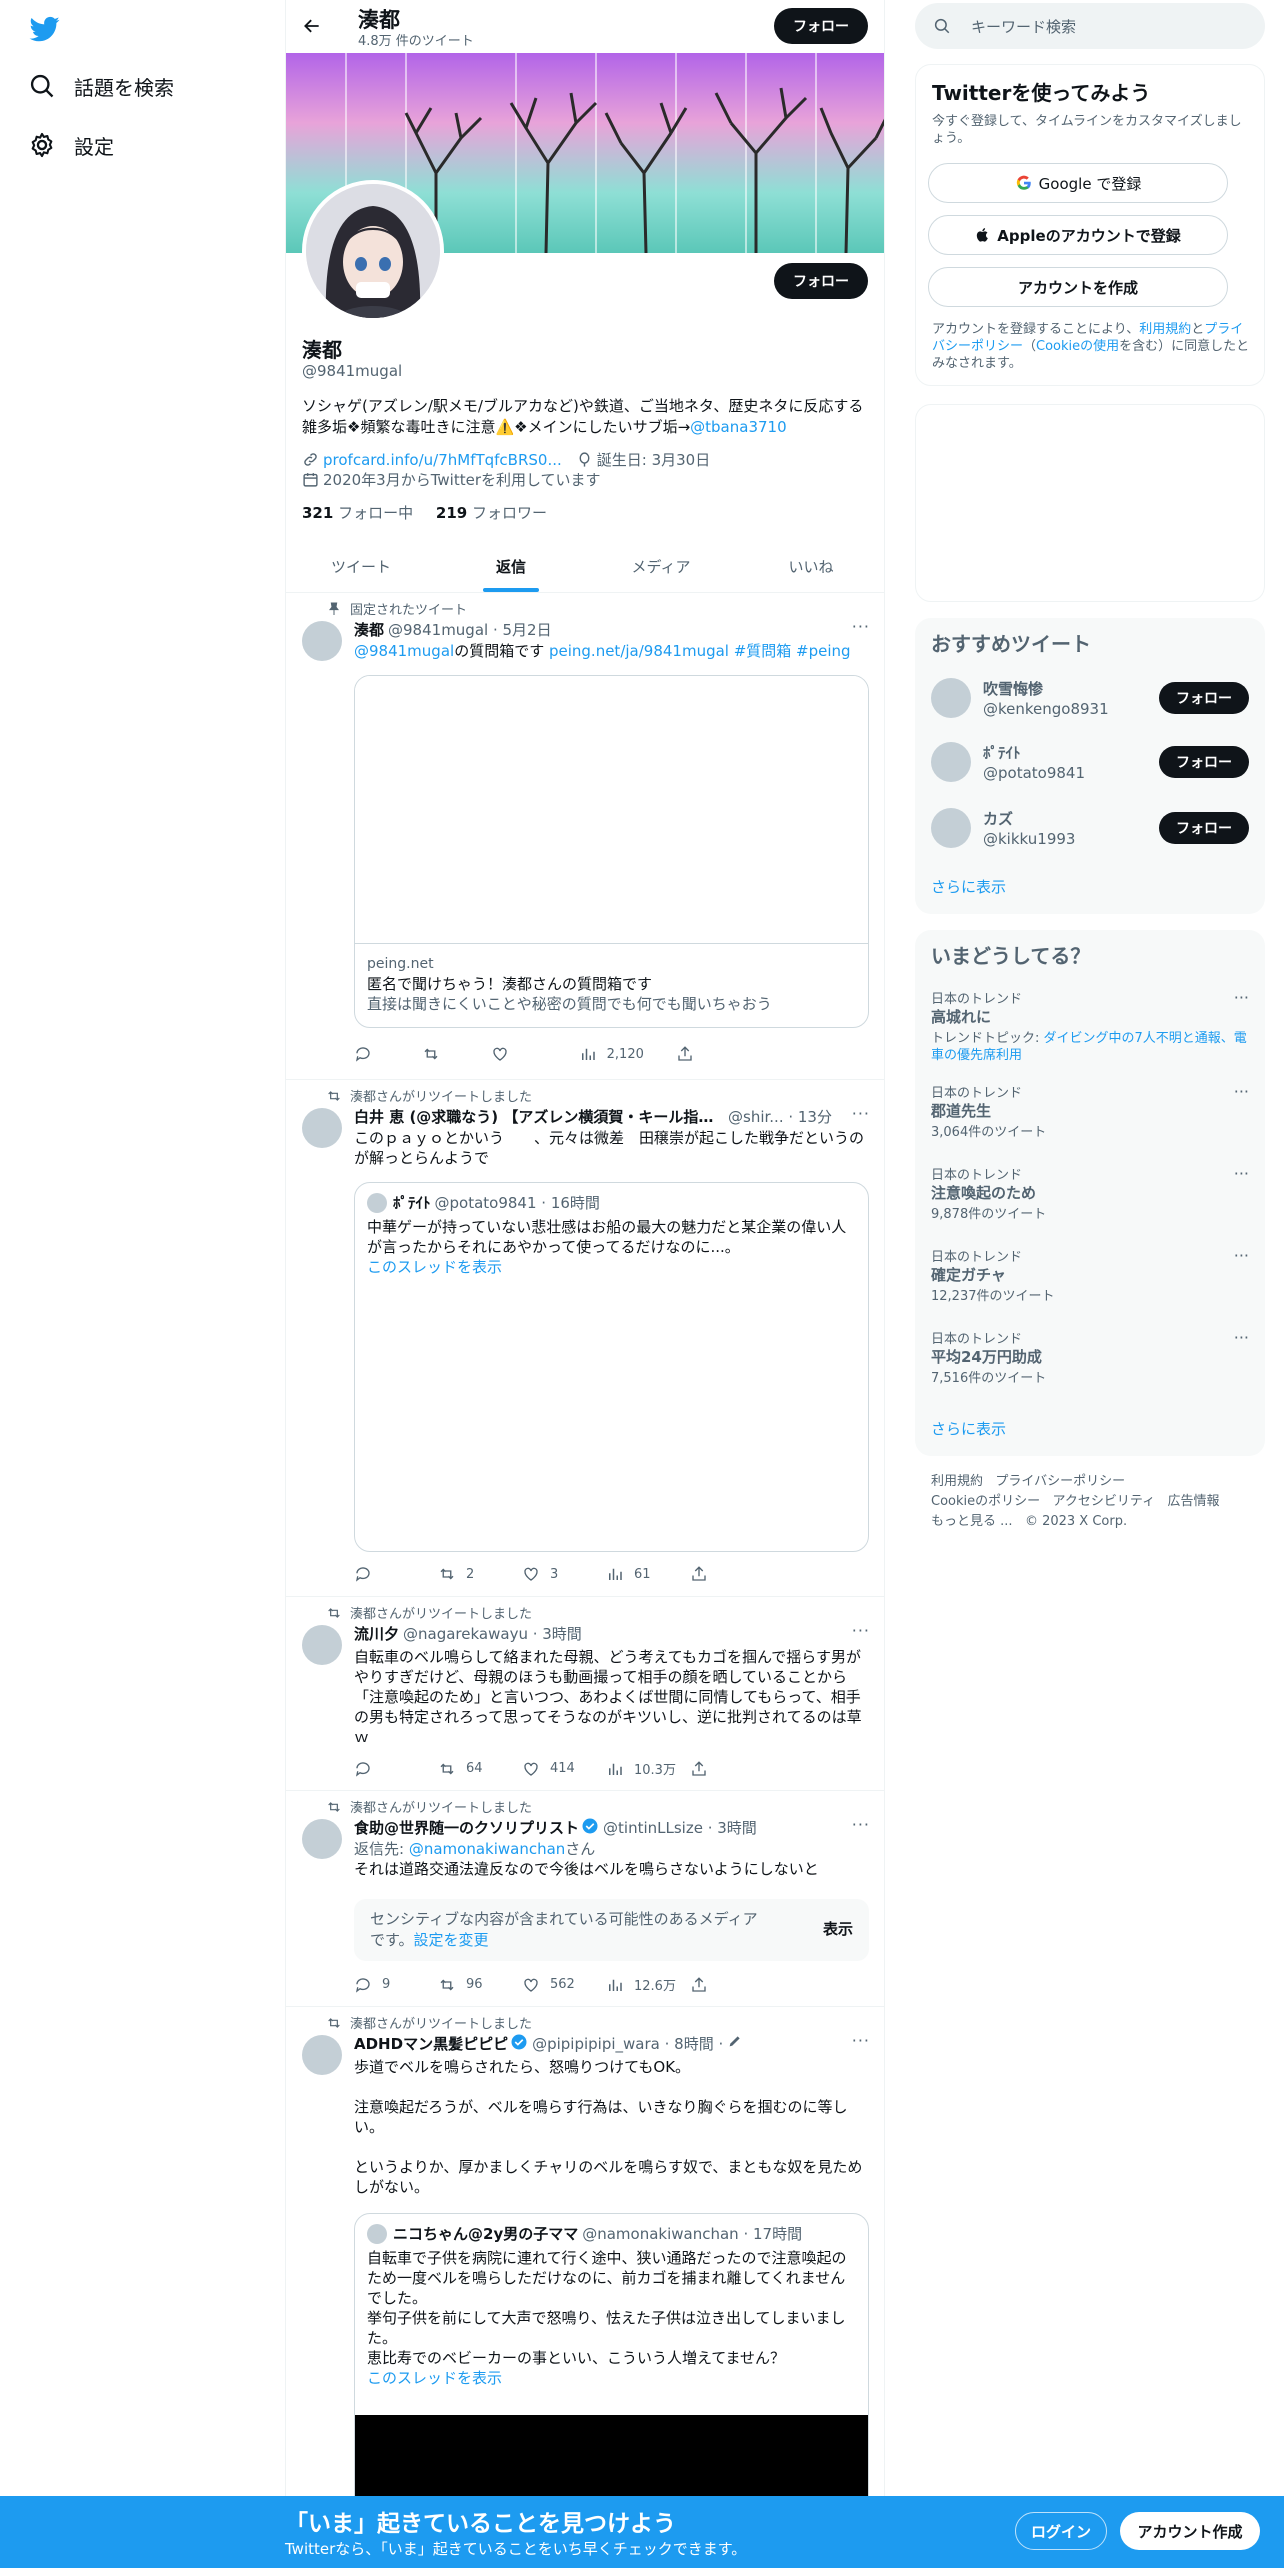  I want to click on trend-item: 日本のトレンド 確定ガチャ 12,237件のツイート ···, so click(1090, 1287).